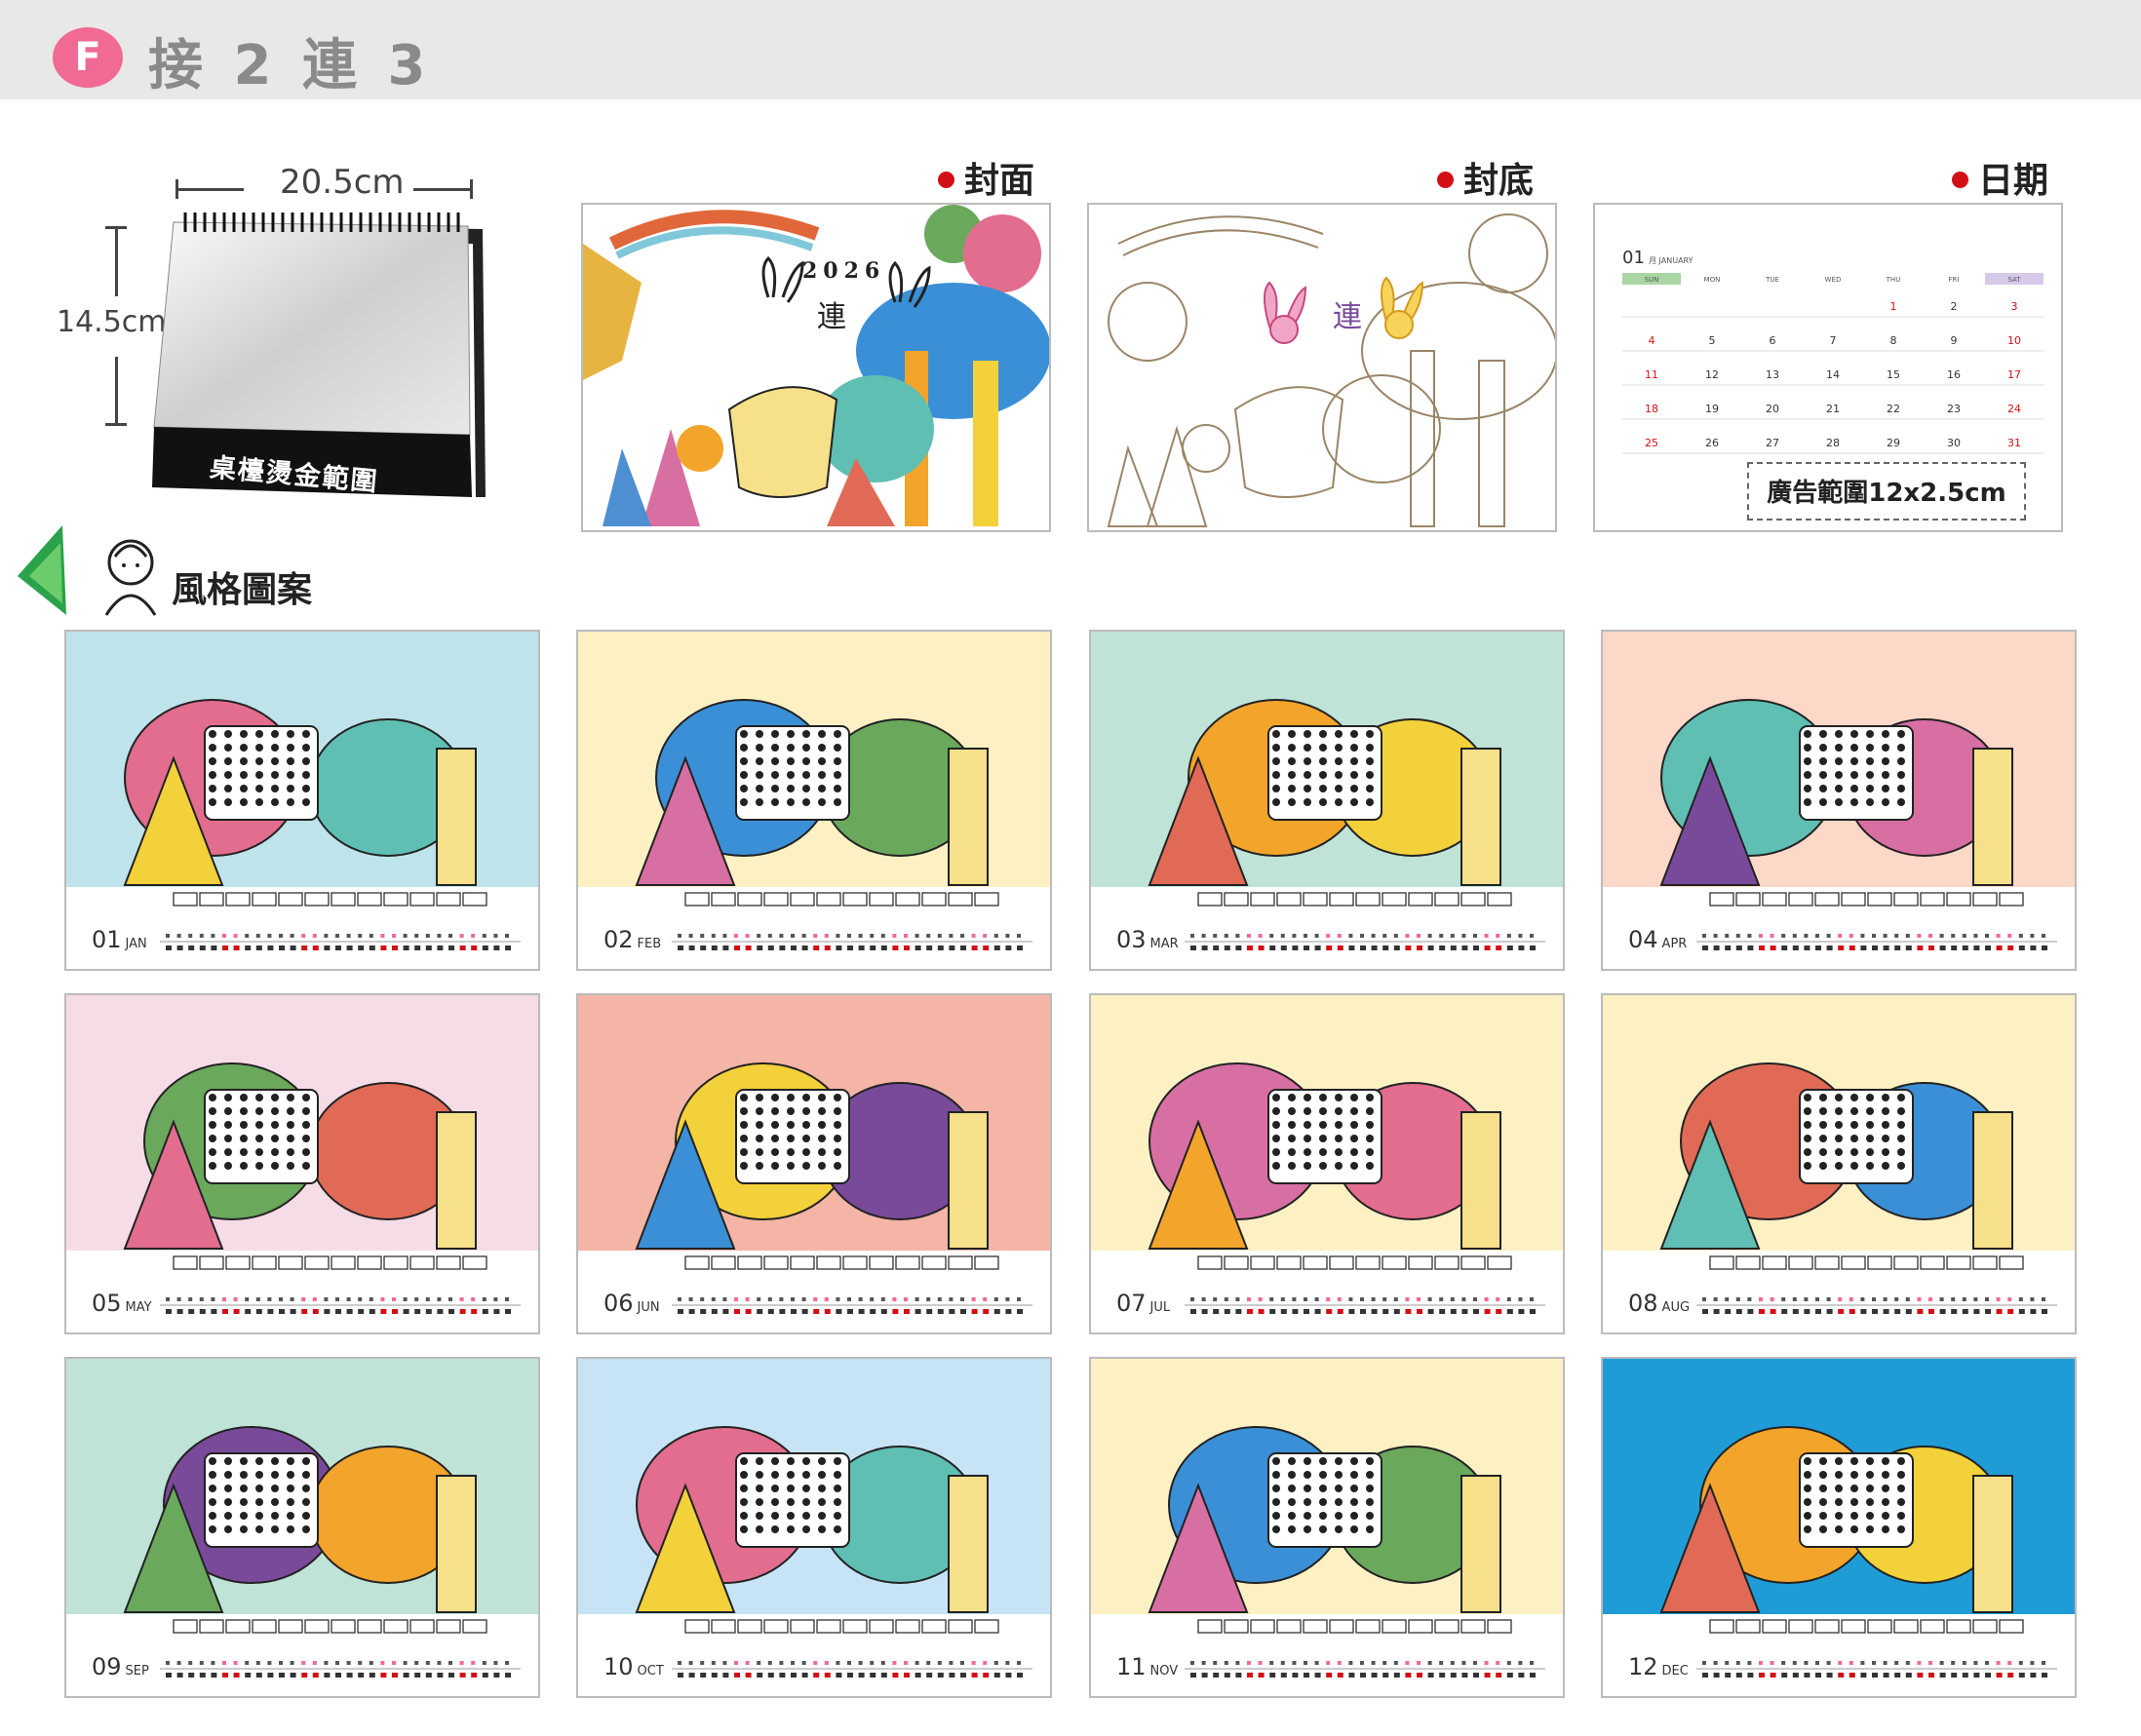  I want to click on month-card: 09 SEP, so click(302, 1527).